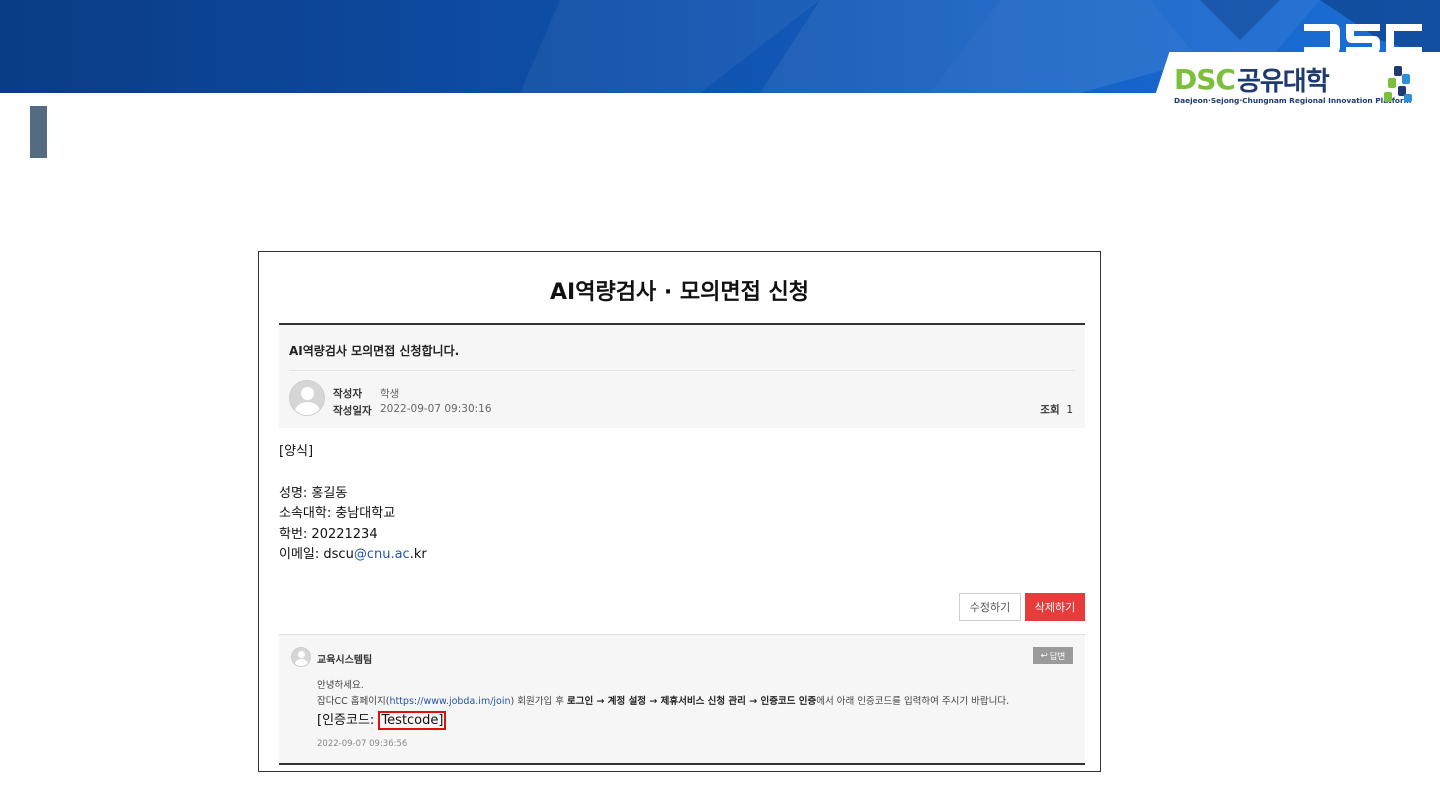 This screenshot has height=810, width=1440. I want to click on body-student-id: 학번: 20221234, so click(328, 534).